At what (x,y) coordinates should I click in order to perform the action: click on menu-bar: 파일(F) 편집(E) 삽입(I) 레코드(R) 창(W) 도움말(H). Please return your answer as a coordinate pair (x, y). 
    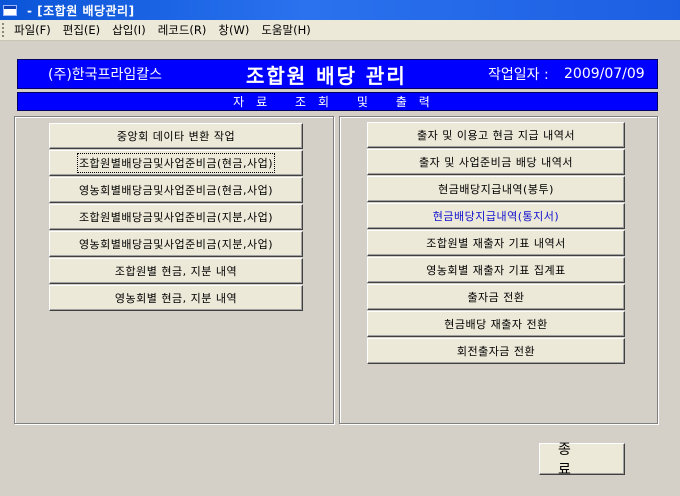
    Looking at the image, I should click on (340, 30).